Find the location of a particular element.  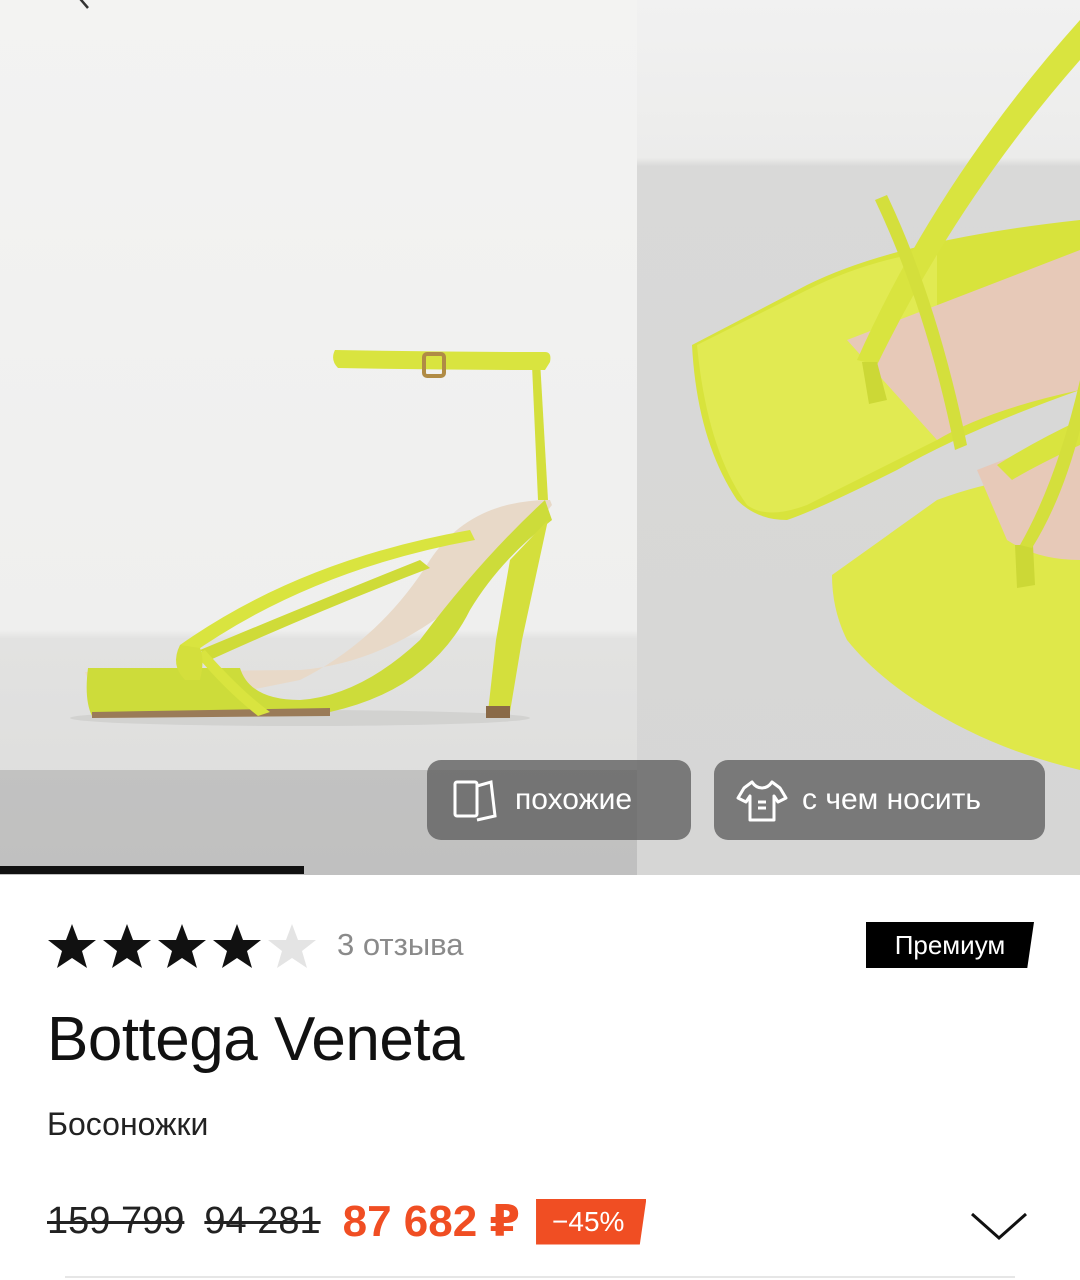

reviews-count-link: 3 отзыва is located at coordinates (400, 945).